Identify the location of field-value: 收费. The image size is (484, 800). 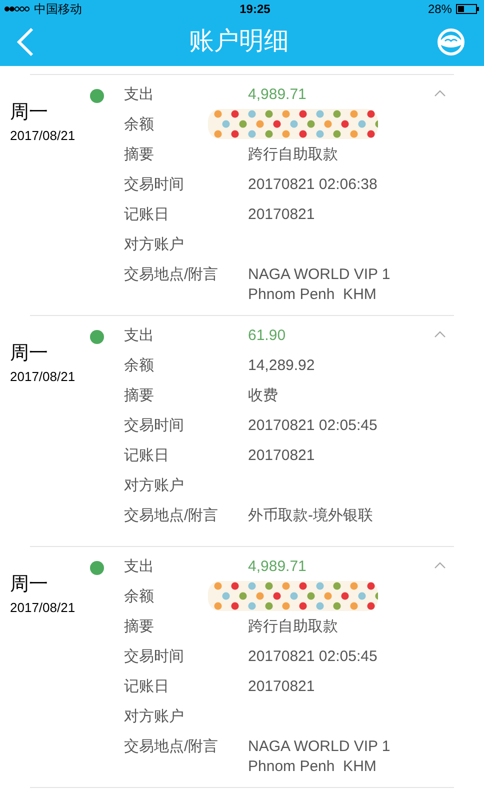
(263, 396).